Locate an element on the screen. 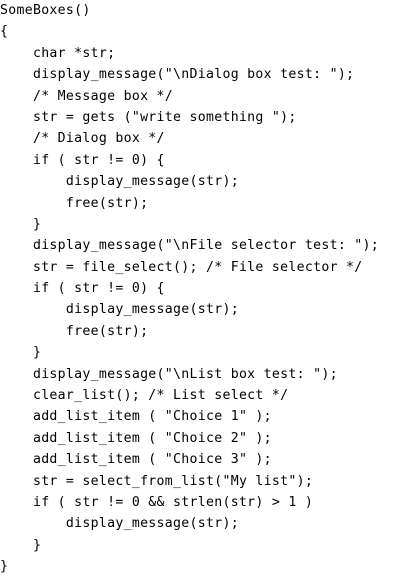  code-line: str = file_select(); /* File selector */ is located at coordinates (181, 267).